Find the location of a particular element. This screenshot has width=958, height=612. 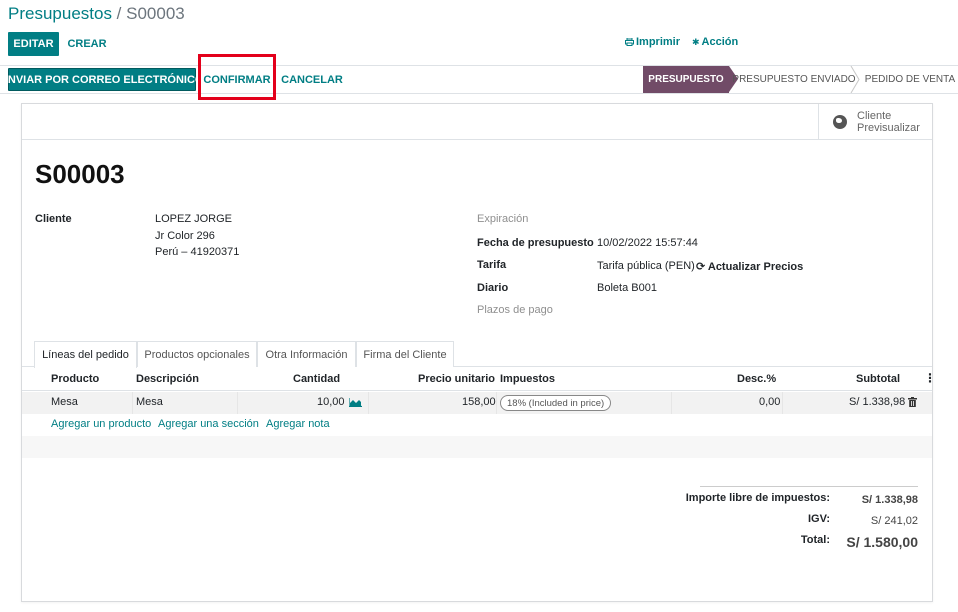

confirm-highlight-box is located at coordinates (237, 77).